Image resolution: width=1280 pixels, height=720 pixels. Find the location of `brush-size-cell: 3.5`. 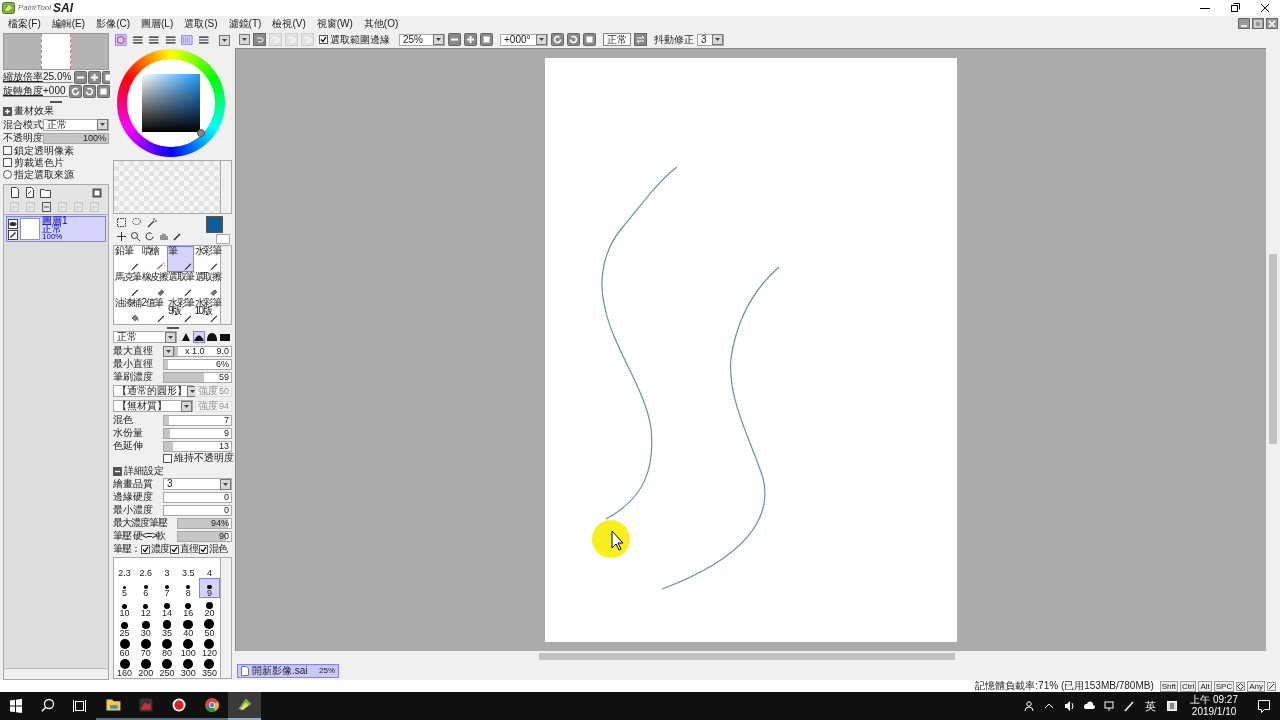

brush-size-cell: 3.5 is located at coordinates (188, 568).